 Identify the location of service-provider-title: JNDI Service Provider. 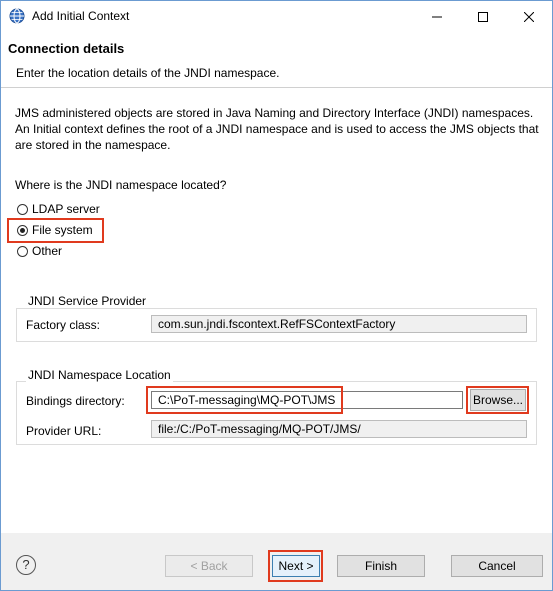
(87, 301).